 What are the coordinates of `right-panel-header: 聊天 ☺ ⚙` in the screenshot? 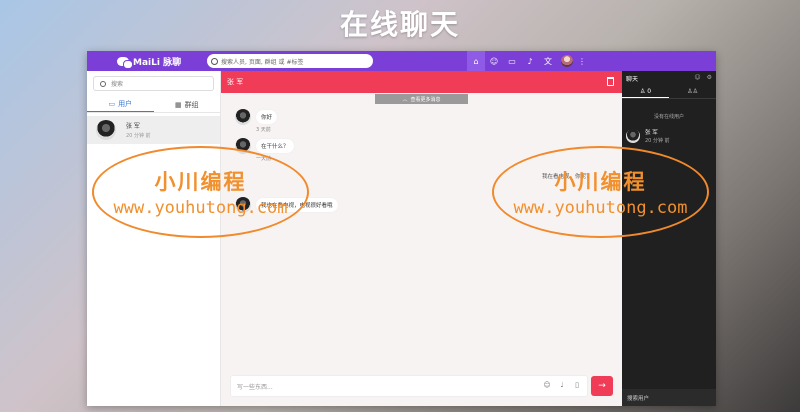 It's located at (669, 78).